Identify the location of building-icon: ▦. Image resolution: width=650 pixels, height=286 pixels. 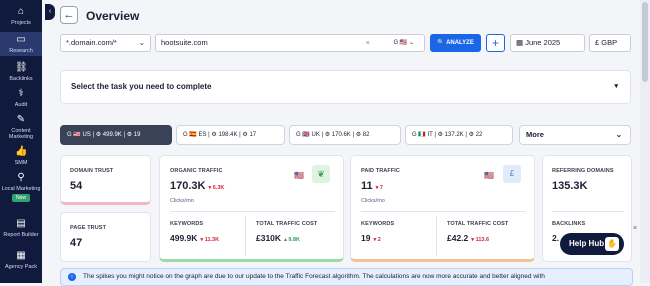
(21, 255).